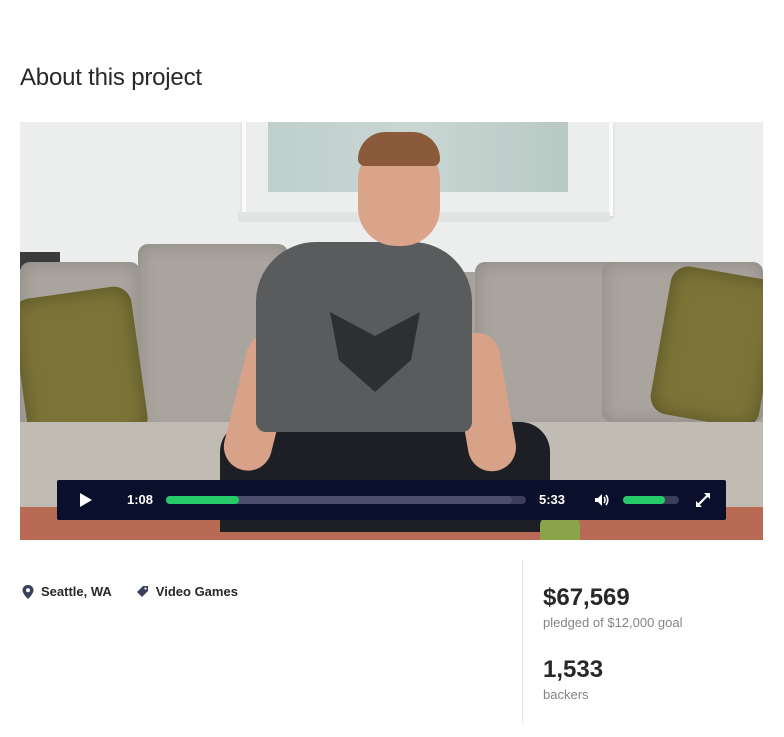  I want to click on play-icon, so click(86, 500).